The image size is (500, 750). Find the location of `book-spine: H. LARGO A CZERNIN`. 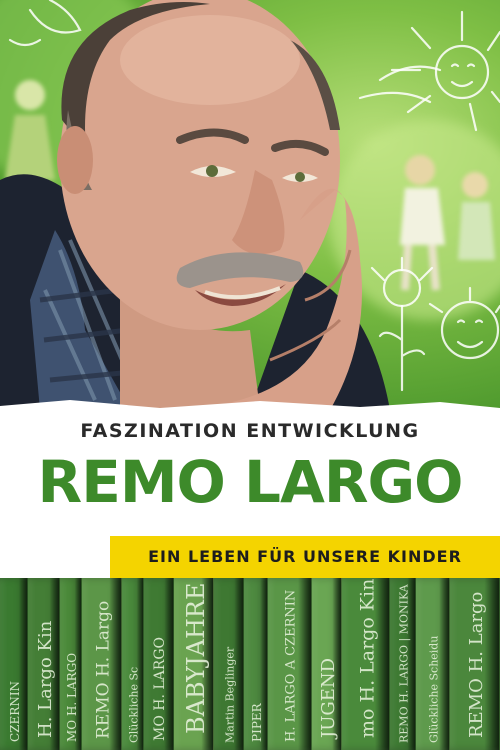

book-spine: H. LARGO A CZERNIN is located at coordinates (290, 664).